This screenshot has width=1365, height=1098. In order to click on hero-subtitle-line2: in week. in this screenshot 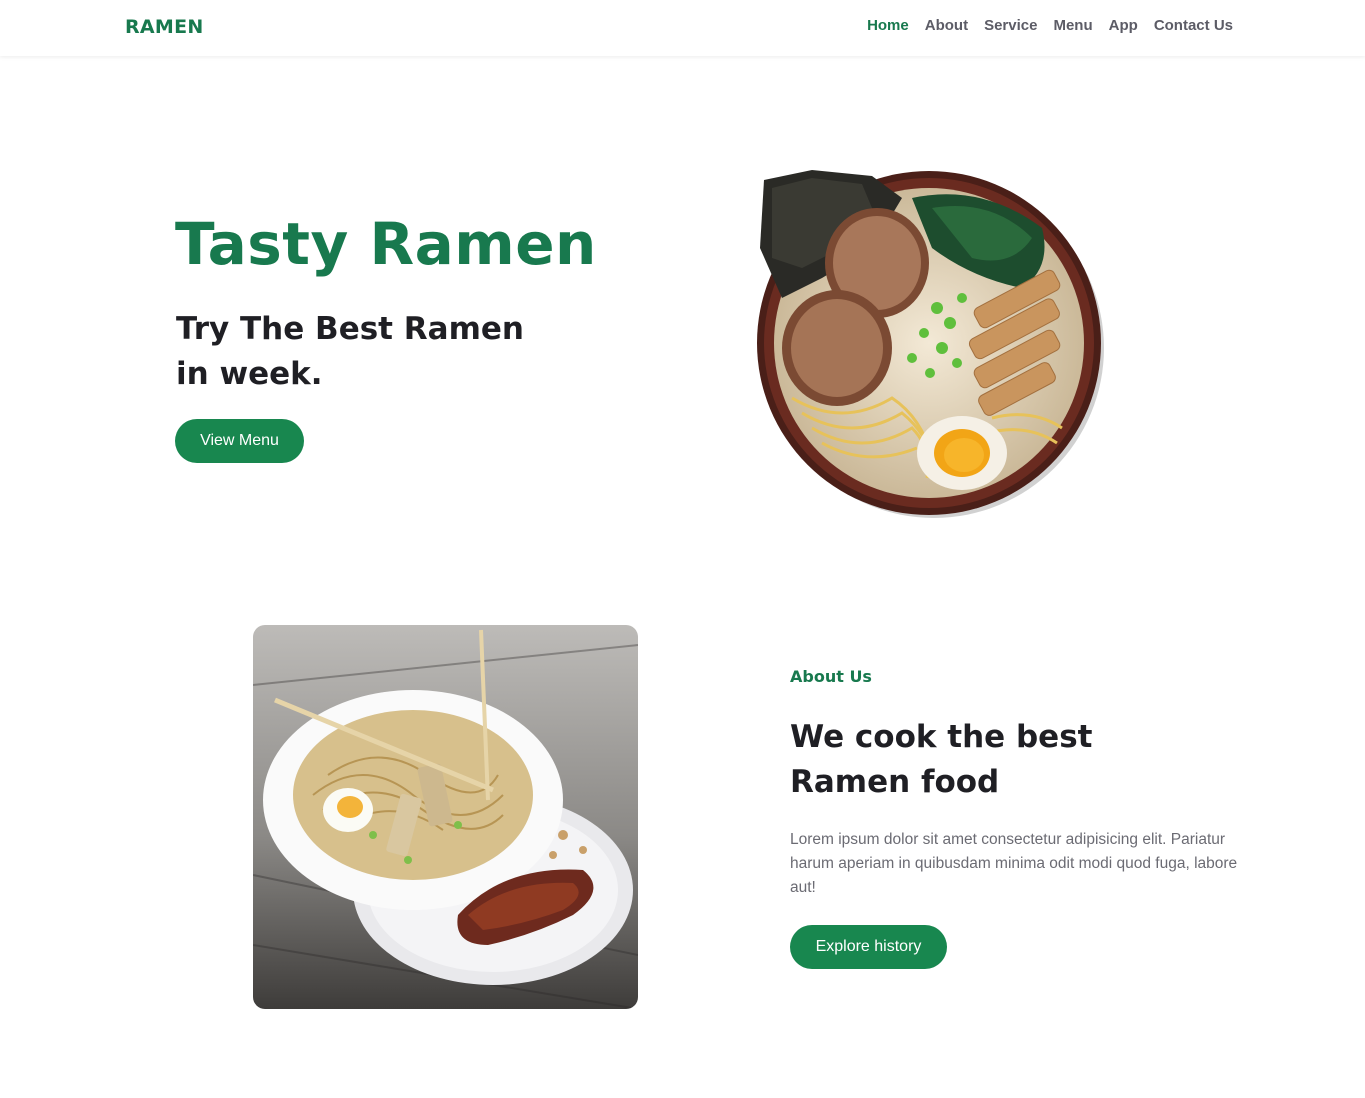, I will do `click(249, 374)`.